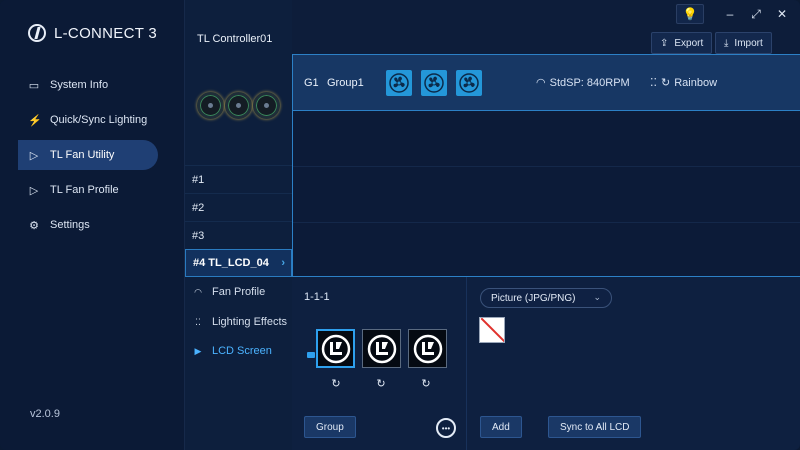  I want to click on sidebar-item-system-info: ▭ System Info, so click(88, 85).